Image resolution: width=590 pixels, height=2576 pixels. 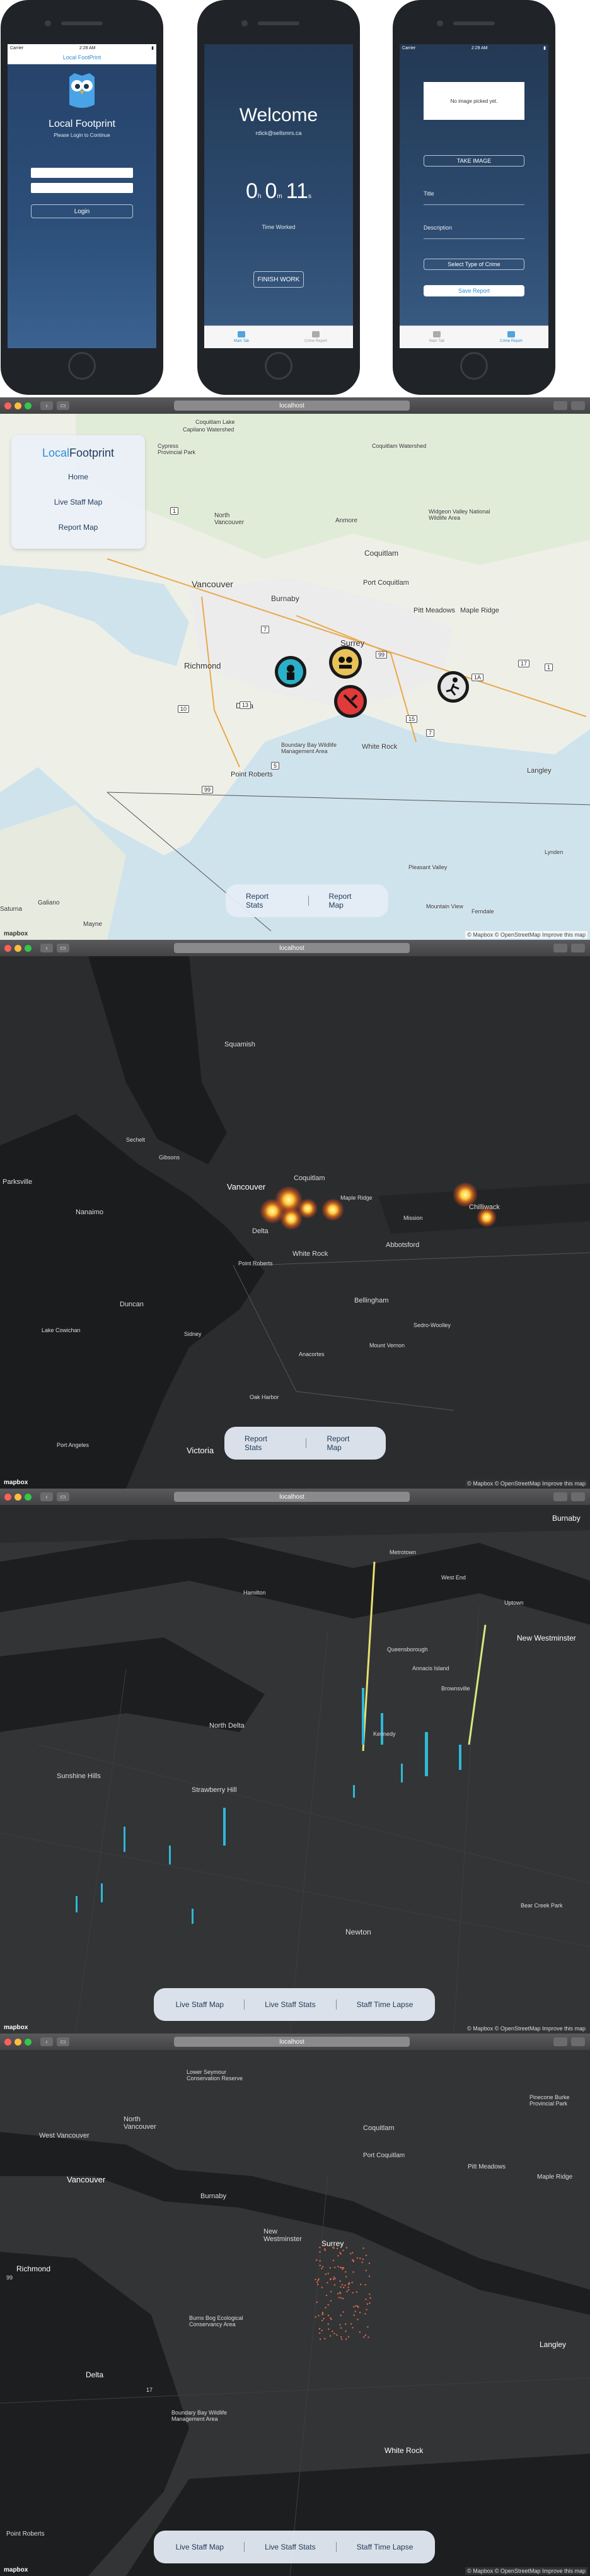 What do you see at coordinates (474, 232) in the screenshot?
I see `description-input: Description` at bounding box center [474, 232].